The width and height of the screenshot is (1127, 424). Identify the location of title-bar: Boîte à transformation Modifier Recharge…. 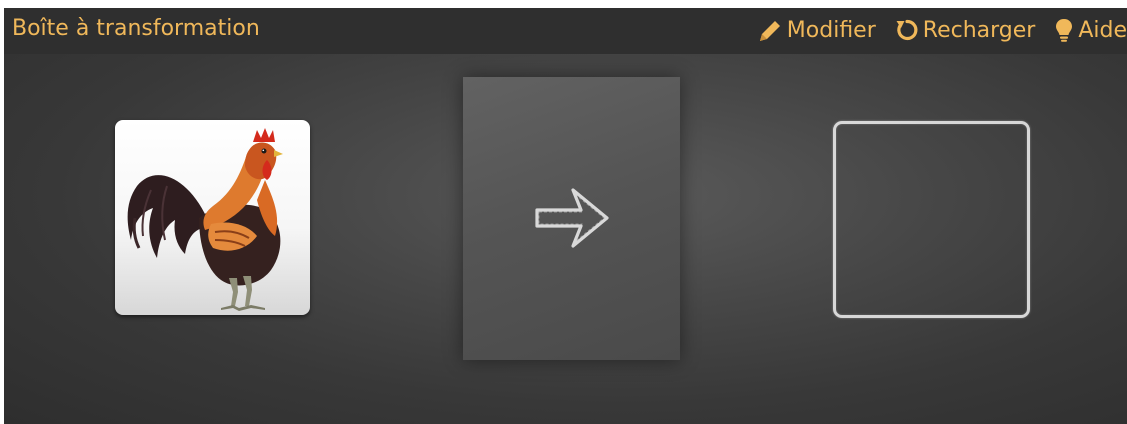
(565, 31).